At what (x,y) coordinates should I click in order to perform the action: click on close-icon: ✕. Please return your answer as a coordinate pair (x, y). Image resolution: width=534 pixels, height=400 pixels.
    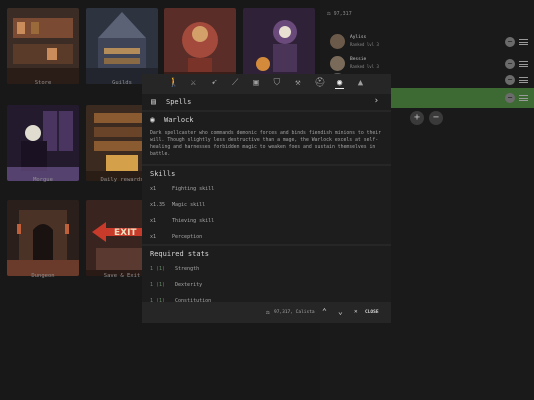
    Looking at the image, I should click on (356, 311).